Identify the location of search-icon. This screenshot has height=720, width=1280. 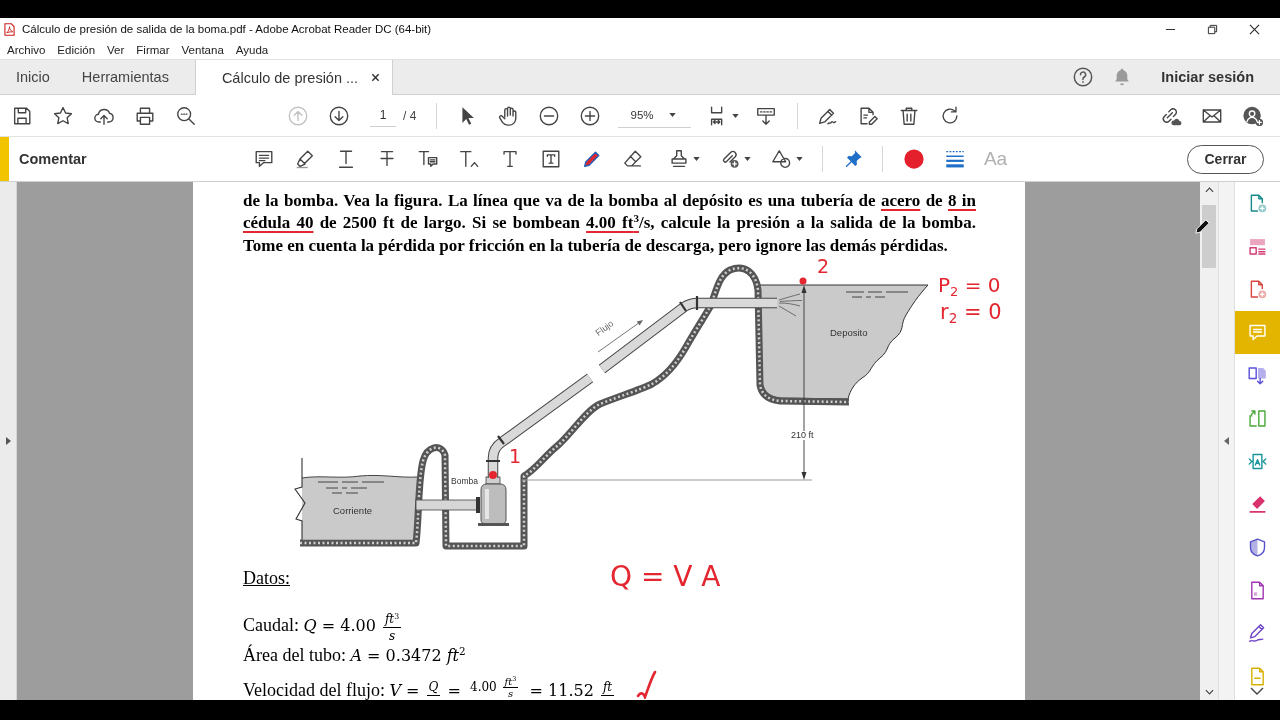
(185, 115).